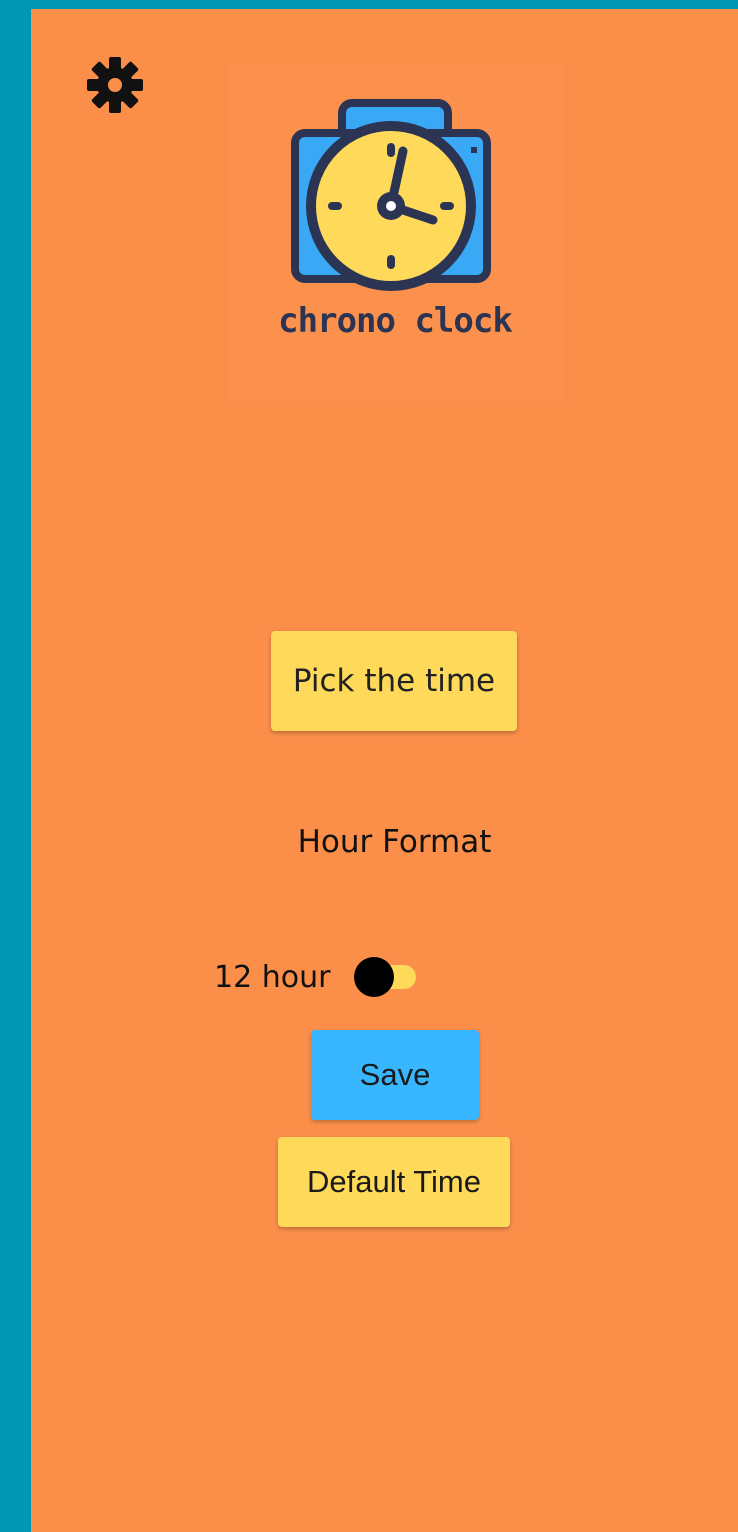  What do you see at coordinates (395, 321) in the screenshot?
I see `logo-text: chrono clock` at bounding box center [395, 321].